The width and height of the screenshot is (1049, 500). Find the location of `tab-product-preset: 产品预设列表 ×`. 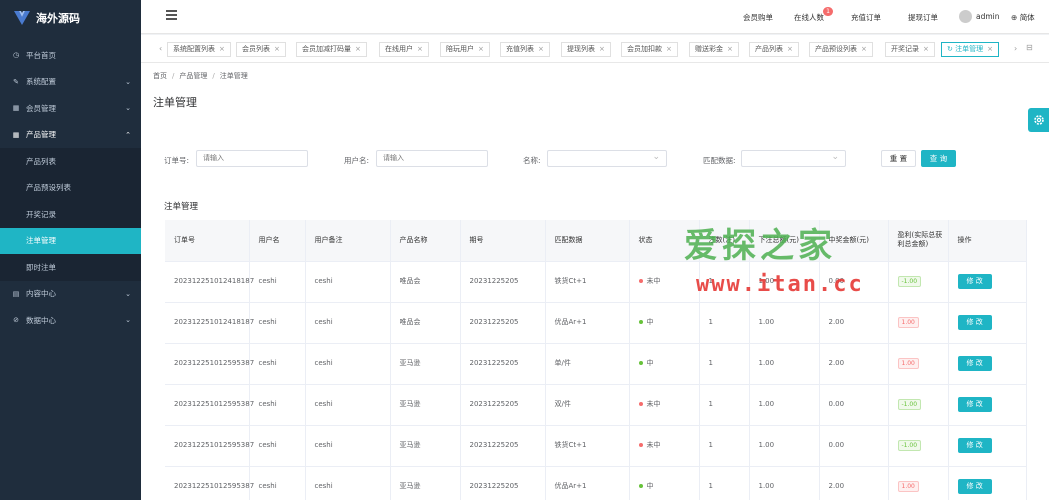

tab-product-preset: 产品预设列表 × is located at coordinates (841, 49).